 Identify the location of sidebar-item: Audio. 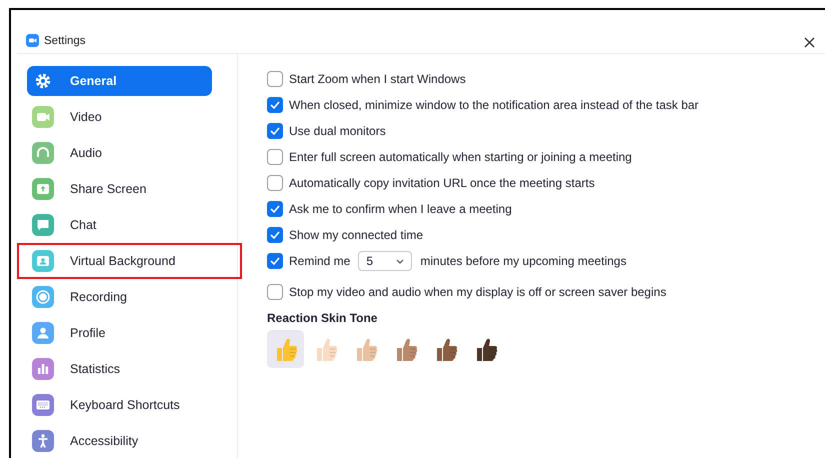
(119, 153).